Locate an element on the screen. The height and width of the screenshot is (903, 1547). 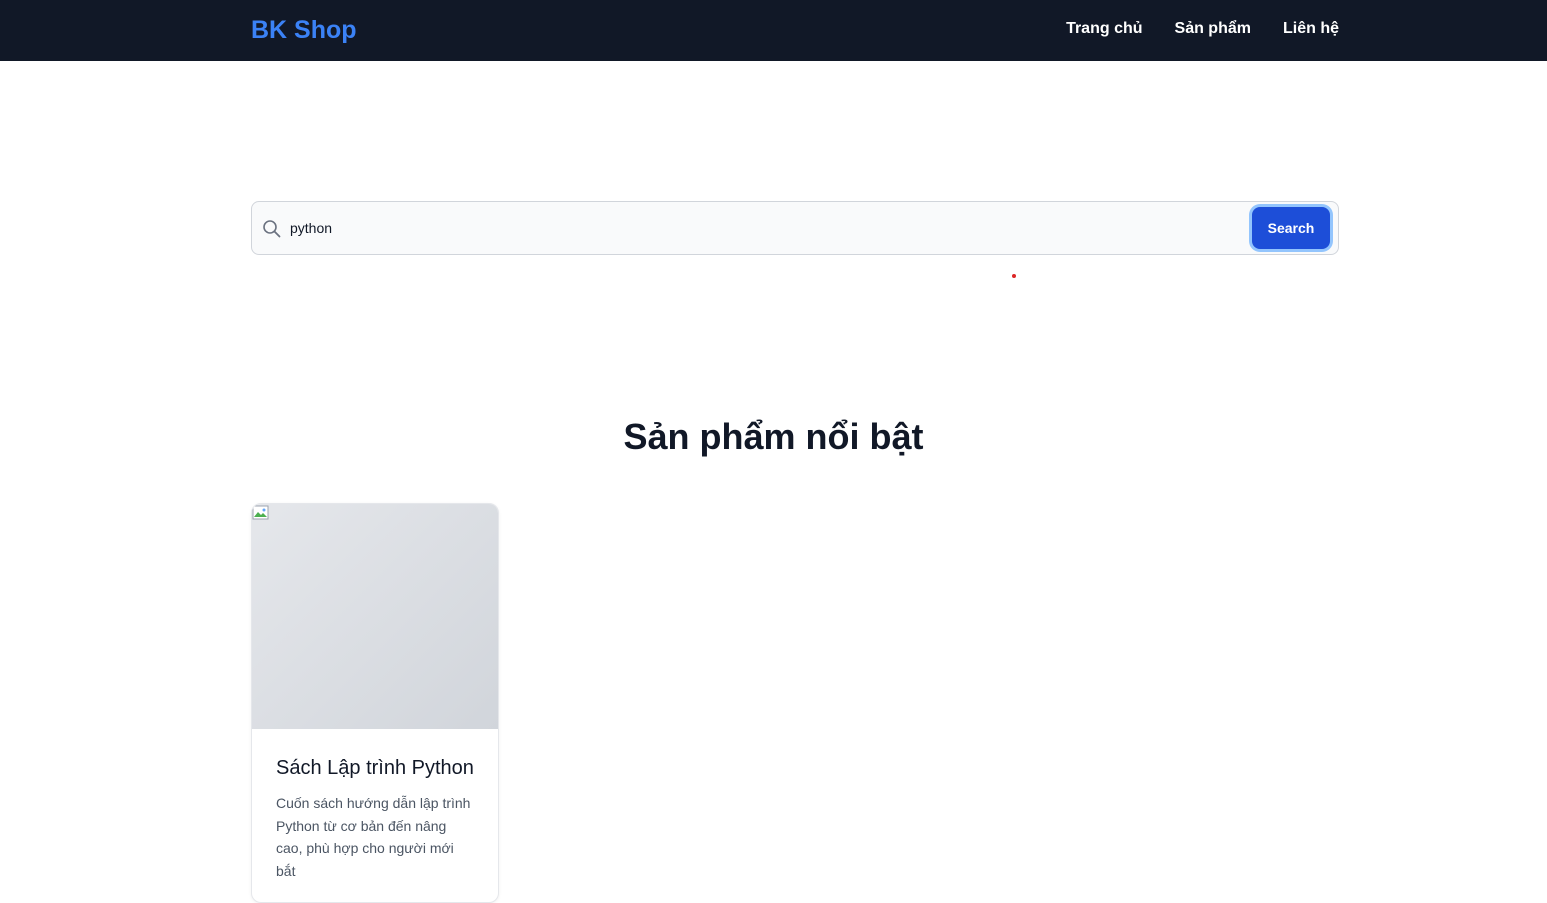
navbar: BK Shop Trang chủ Sản phẩm Liên hệ is located at coordinates (773, 30).